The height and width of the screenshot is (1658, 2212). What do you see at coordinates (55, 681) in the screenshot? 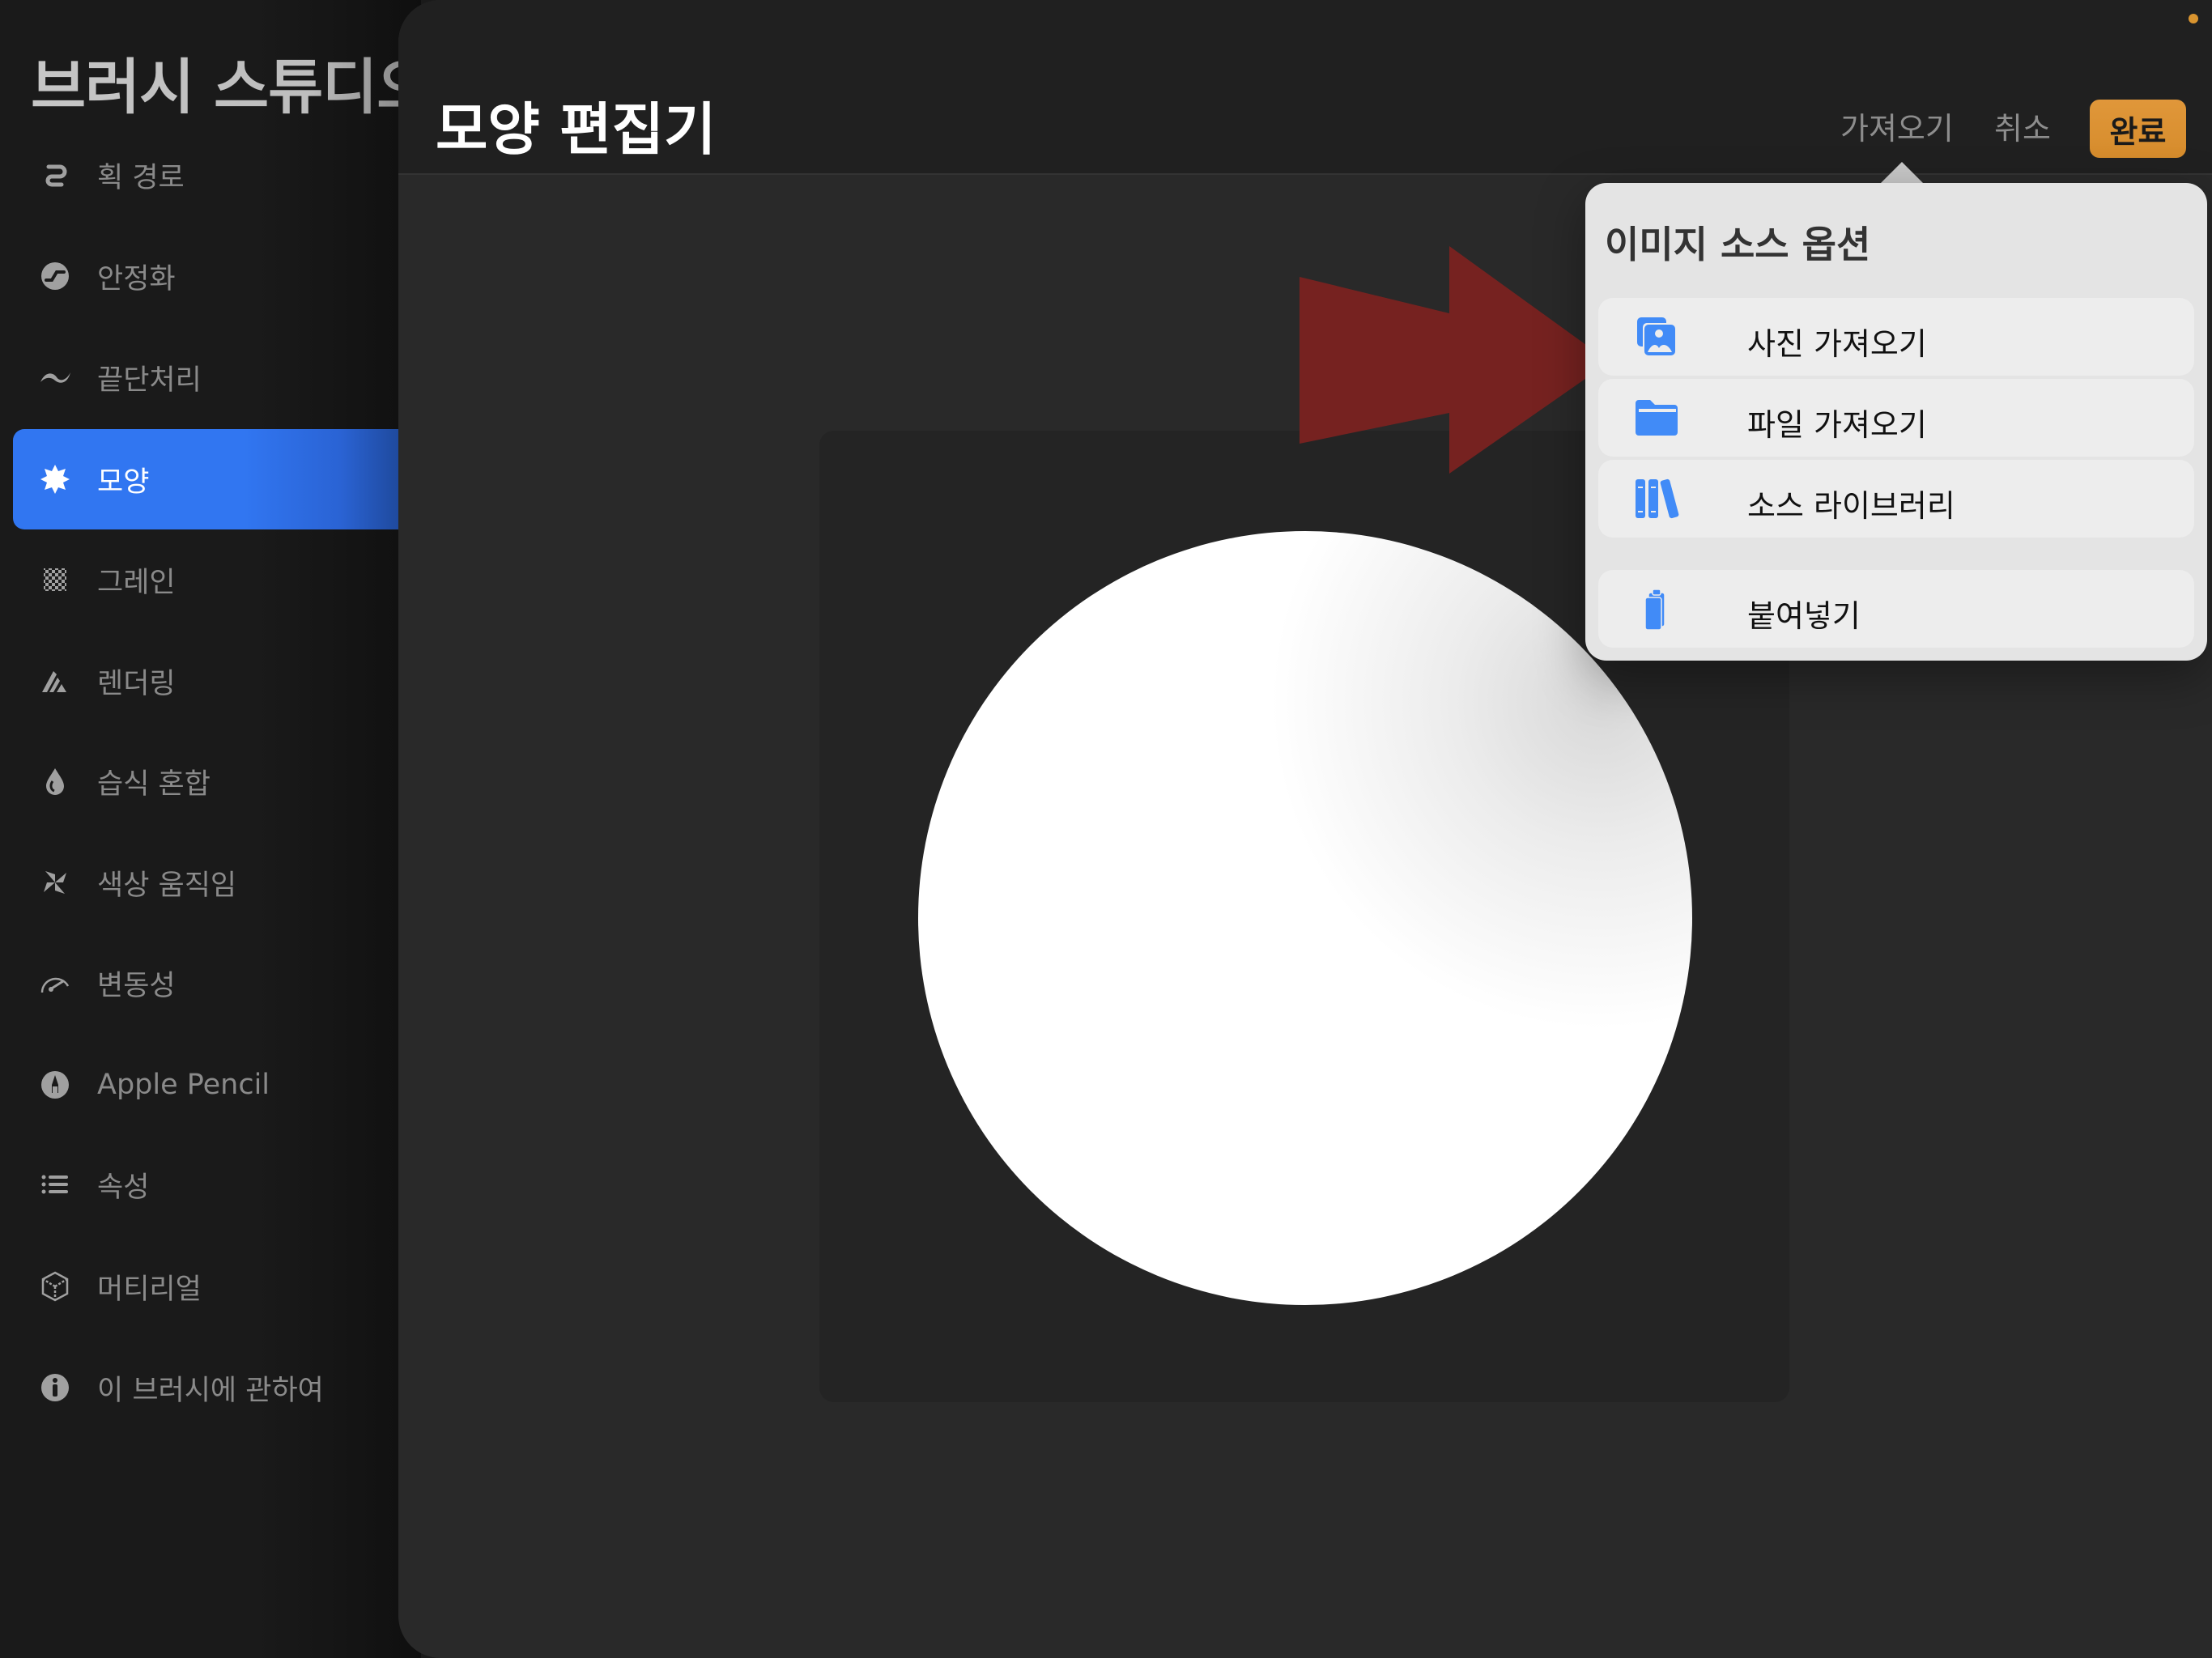
I see `rendering-icon` at bounding box center [55, 681].